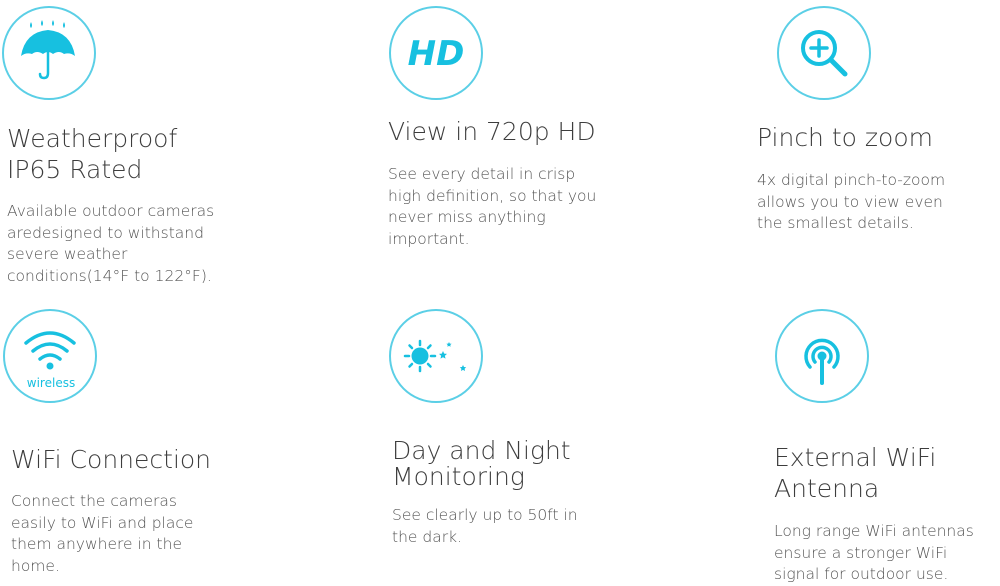 The width and height of the screenshot is (1000, 586). What do you see at coordinates (111, 459) in the screenshot?
I see `feature-title: WiFi Connection` at bounding box center [111, 459].